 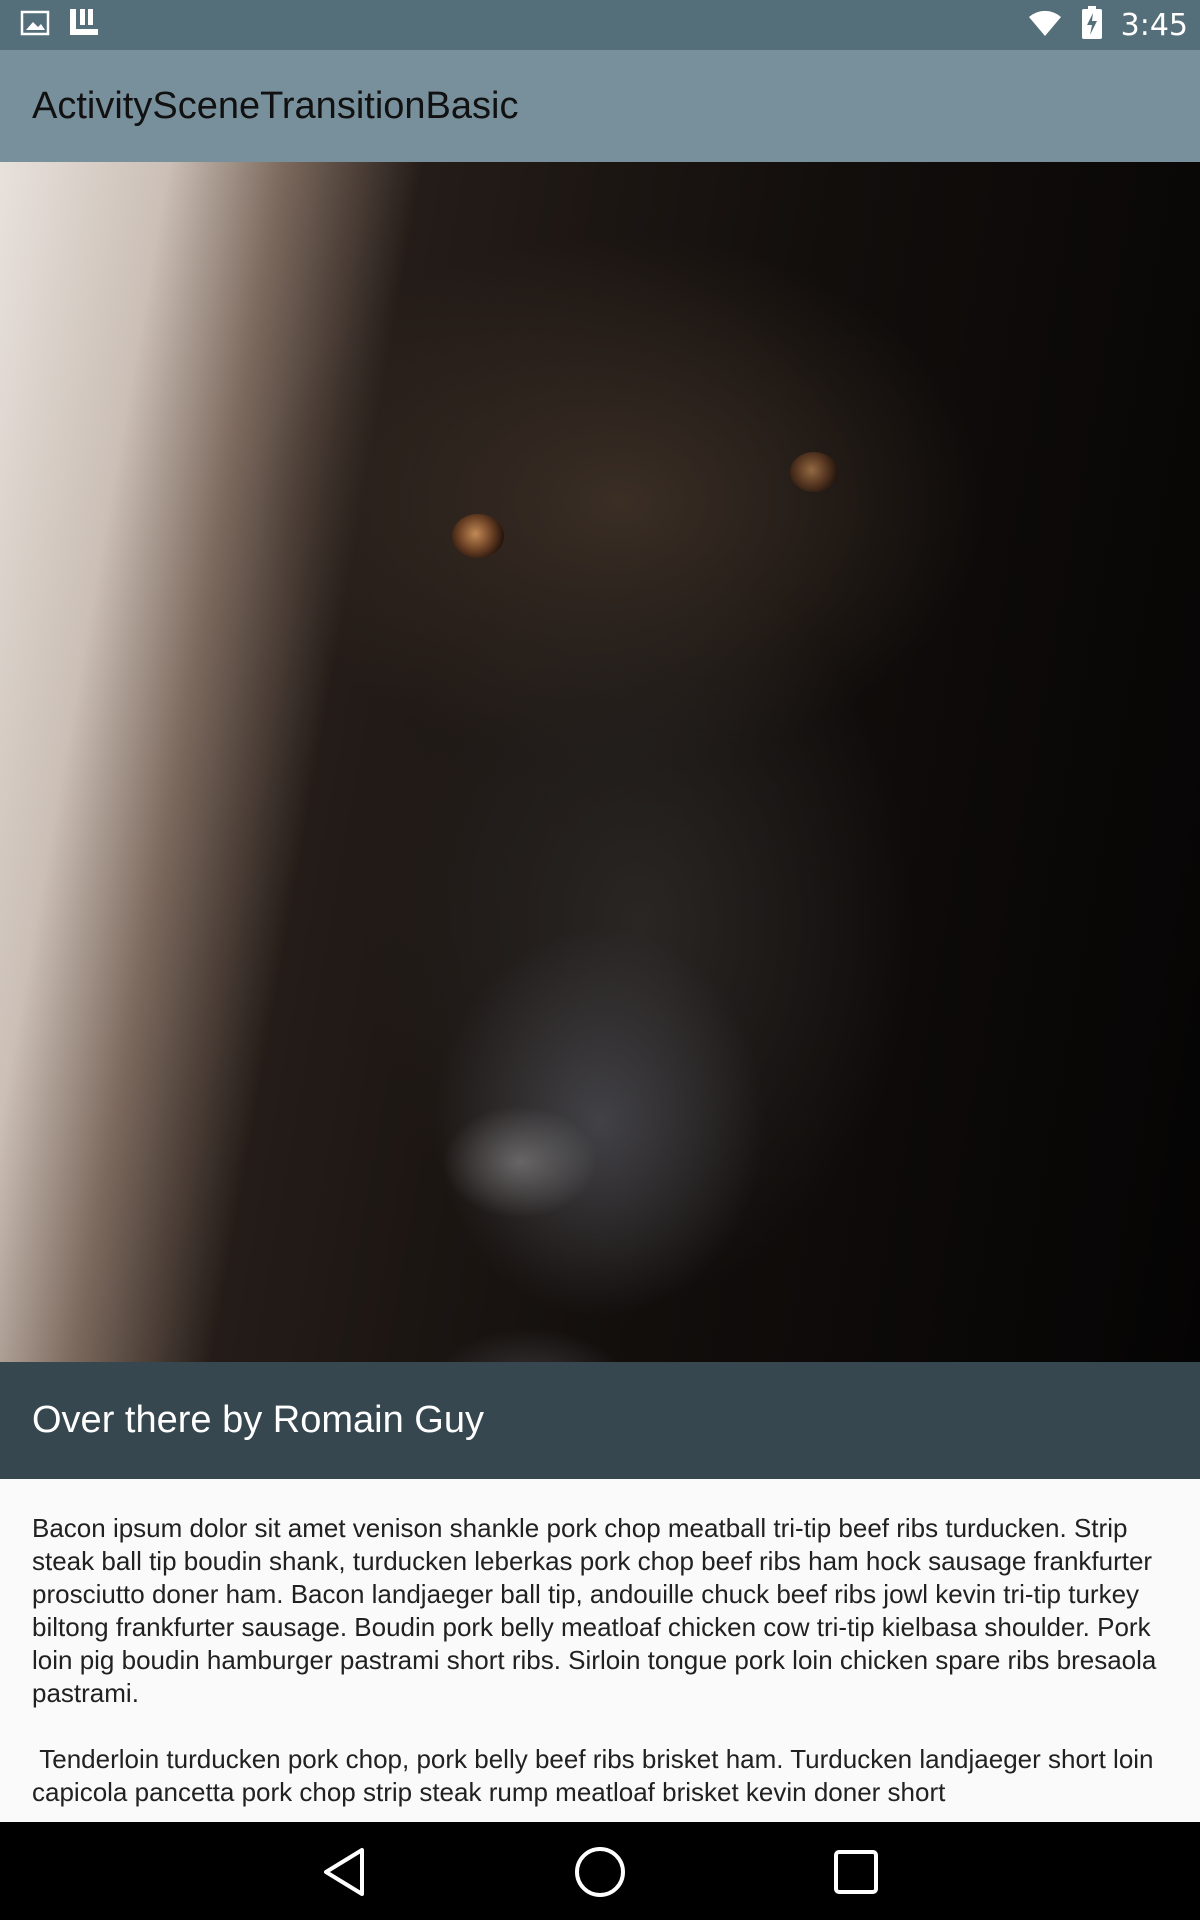 What do you see at coordinates (275, 105) in the screenshot?
I see `app-title: ActivitySceneTransitionBasic` at bounding box center [275, 105].